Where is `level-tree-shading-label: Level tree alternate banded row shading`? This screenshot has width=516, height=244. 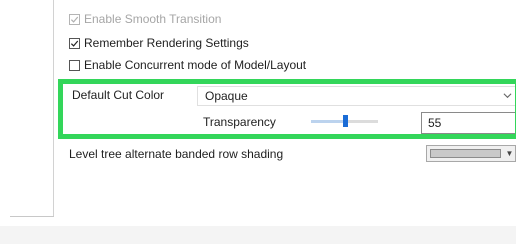 level-tree-shading-label: Level tree alternate banded row shading is located at coordinates (176, 154).